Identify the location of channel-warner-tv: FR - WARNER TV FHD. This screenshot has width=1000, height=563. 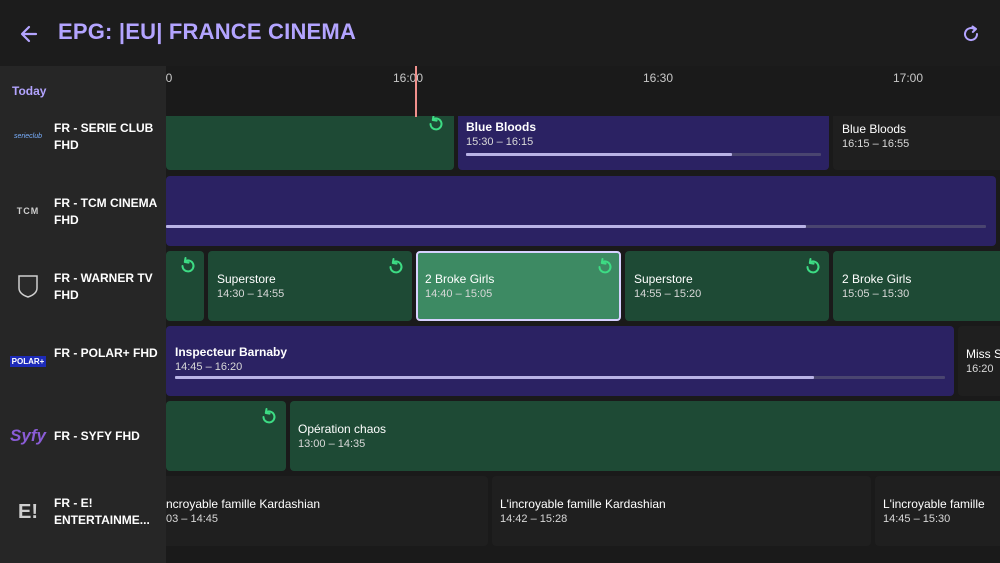
(83, 298).